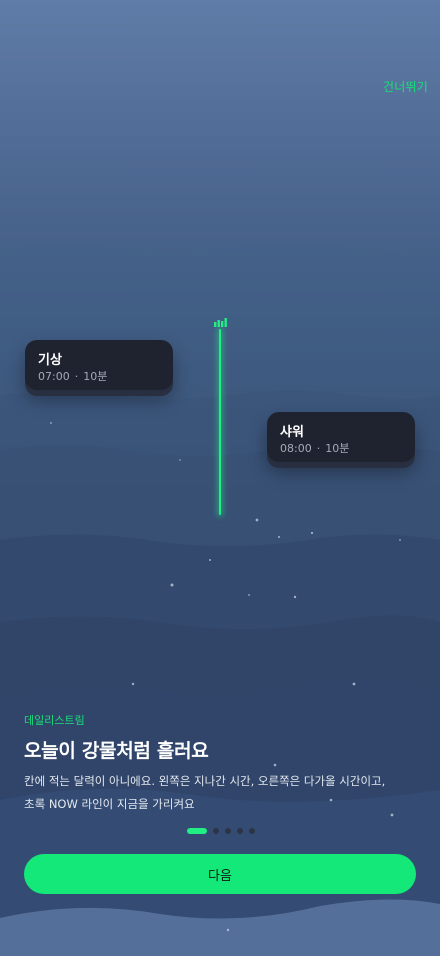 This screenshot has height=956, width=440. What do you see at coordinates (197, 831) in the screenshot?
I see `page-dot-active` at bounding box center [197, 831].